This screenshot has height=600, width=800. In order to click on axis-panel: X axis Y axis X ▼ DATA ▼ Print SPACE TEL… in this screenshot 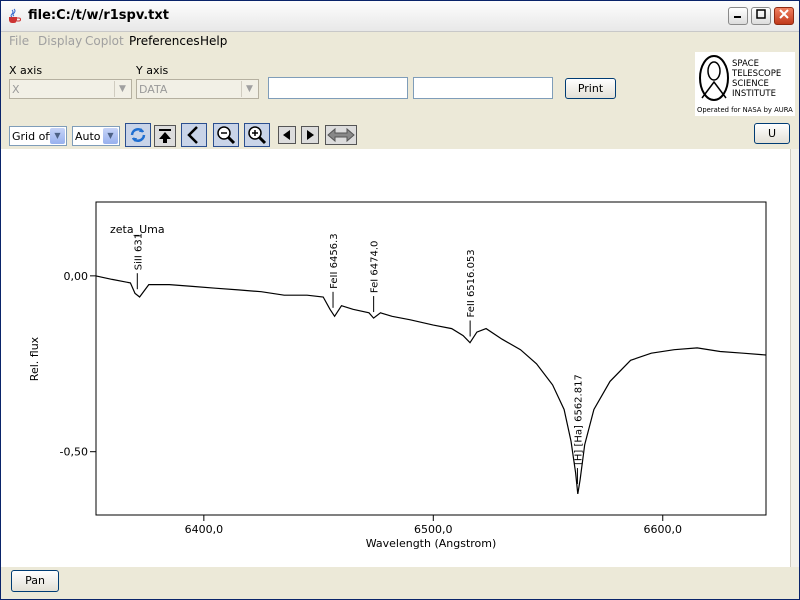, I will do `click(400, 85)`.